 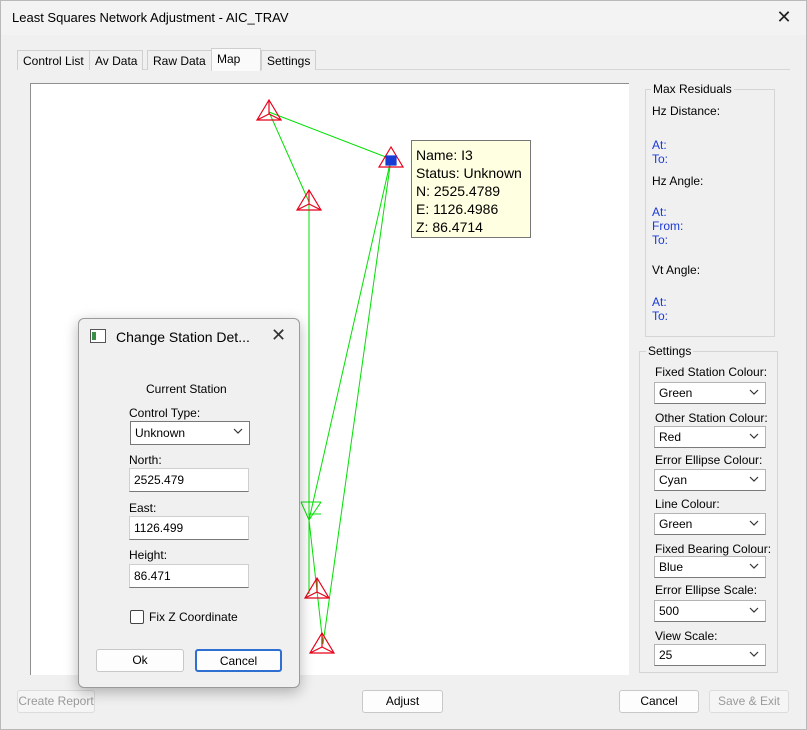 I want to click on view-scale-value: 25, so click(x=666, y=655).